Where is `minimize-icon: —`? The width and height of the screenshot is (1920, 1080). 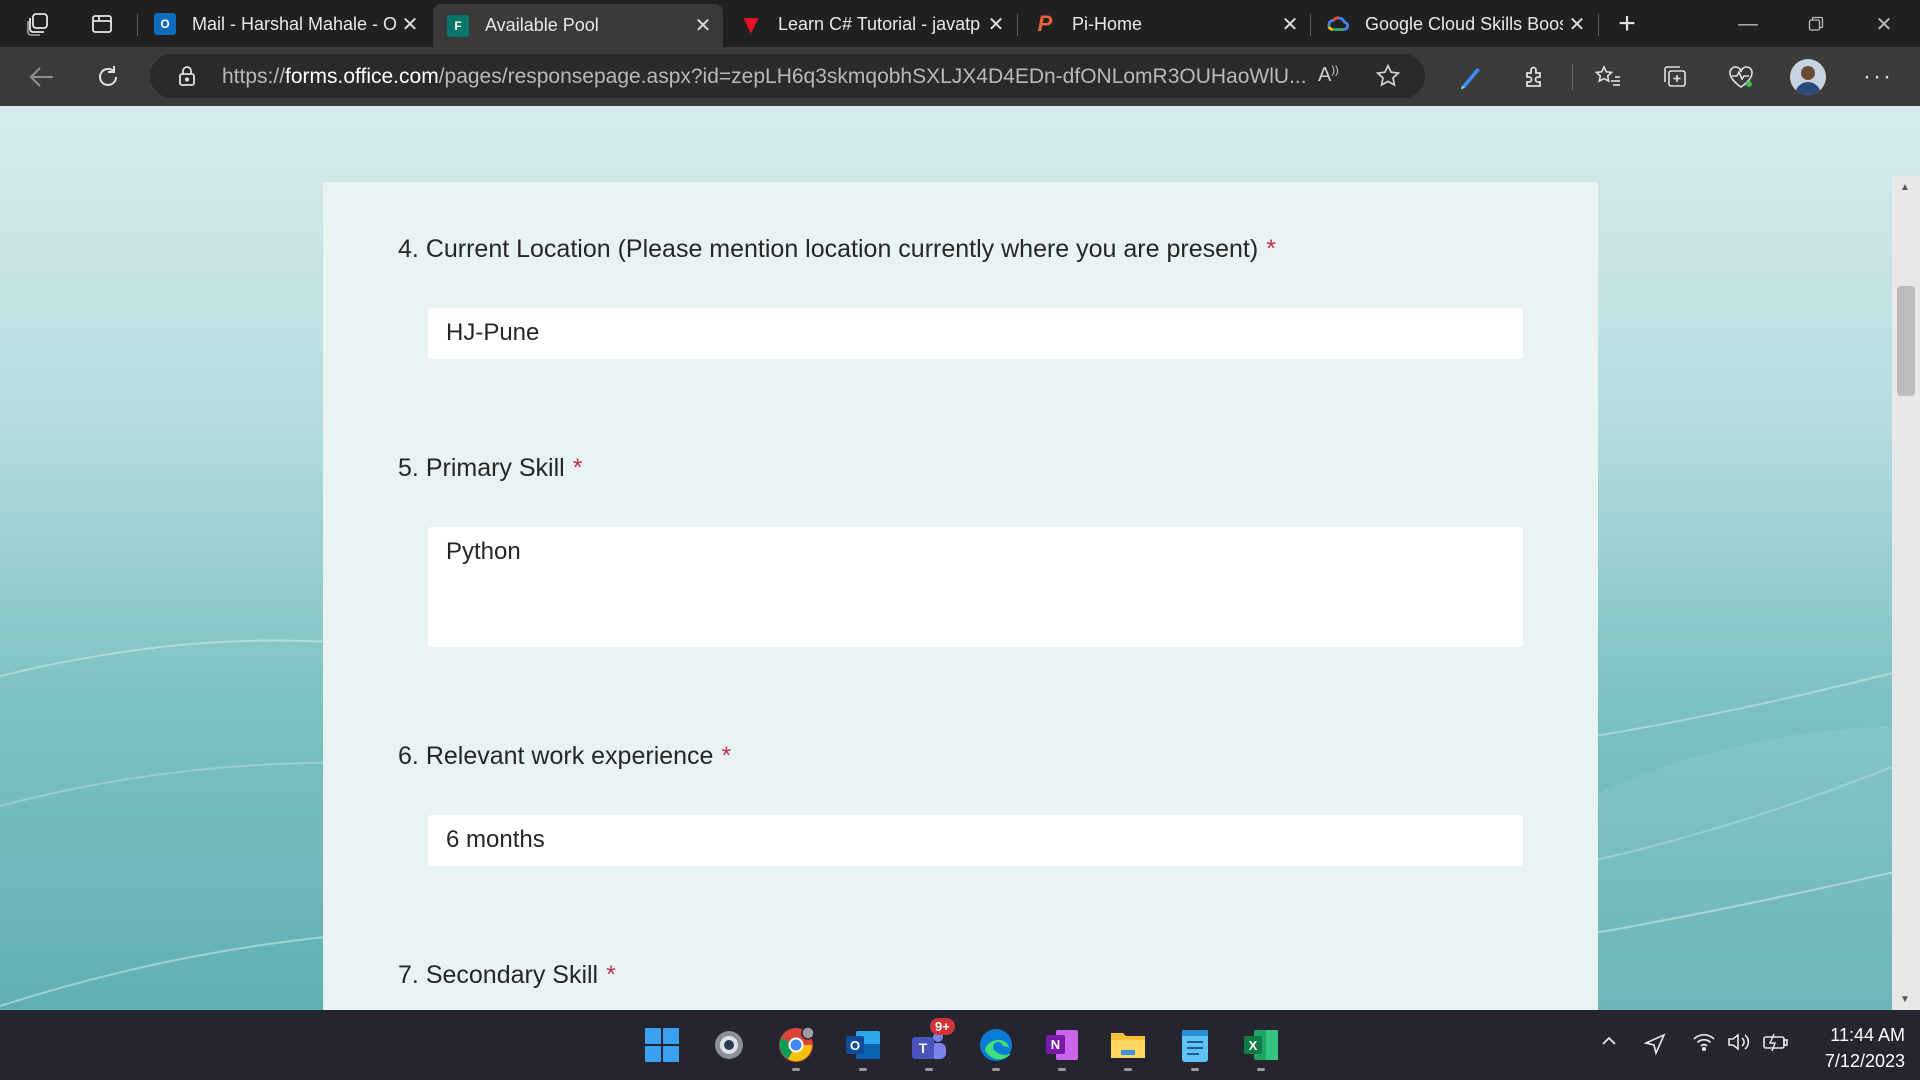 minimize-icon: — is located at coordinates (1748, 24).